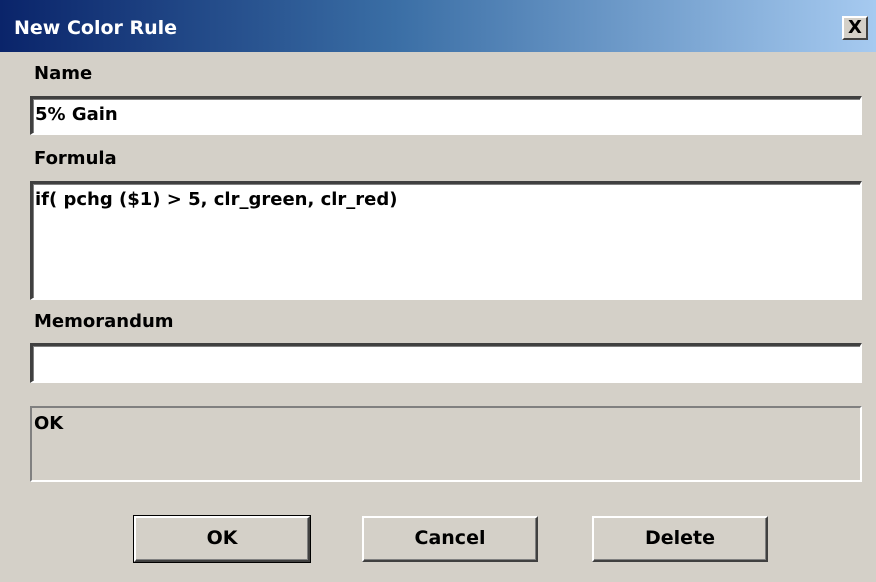  I want to click on close-icon: X, so click(855, 27).